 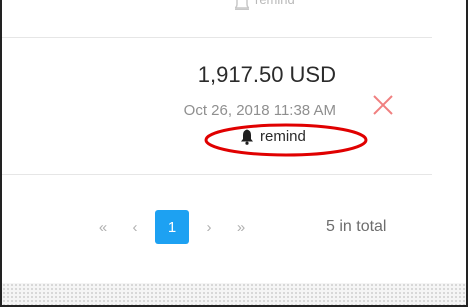 I want to click on bell-icon, so click(x=242, y=5).